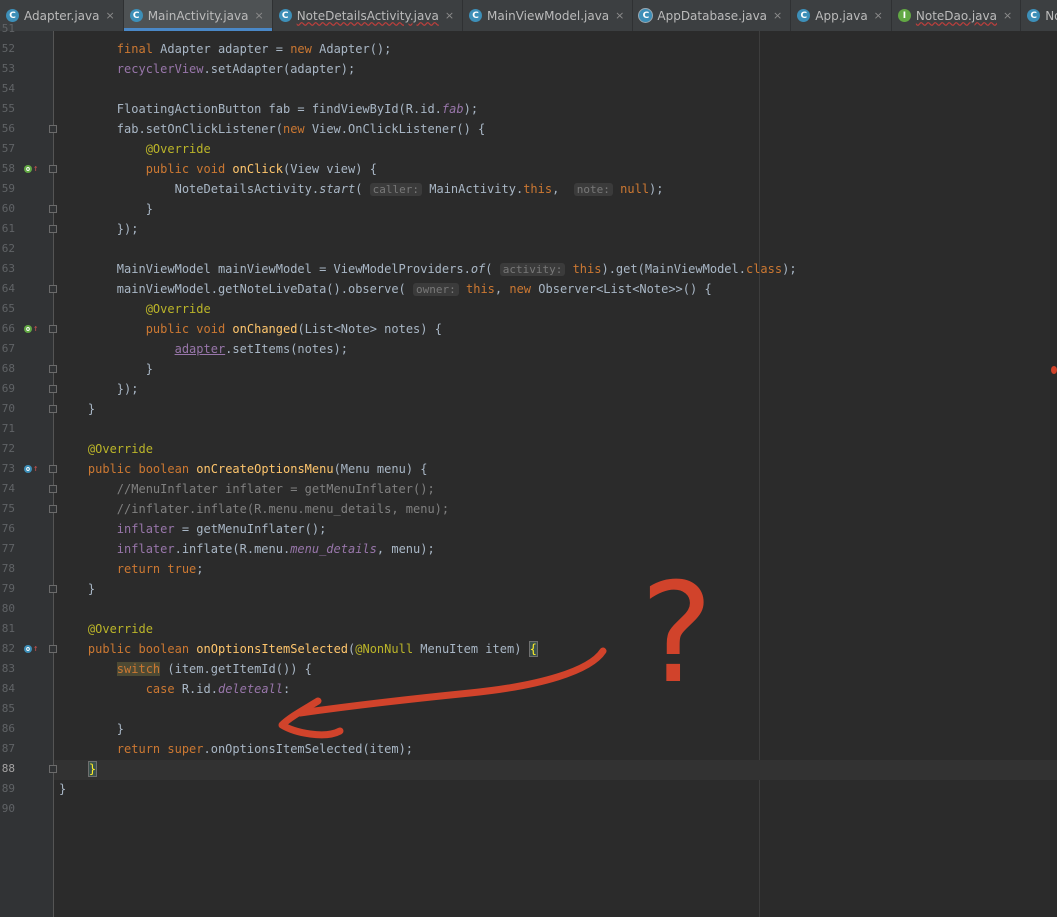 Image resolution: width=1057 pixels, height=917 pixels. I want to click on code-line: 57 @Override, so click(106, 149).